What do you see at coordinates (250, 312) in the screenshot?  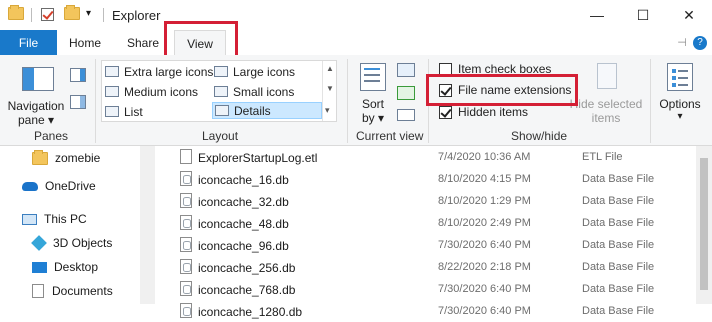 I see `file-name: iconcache_1280.db` at bounding box center [250, 312].